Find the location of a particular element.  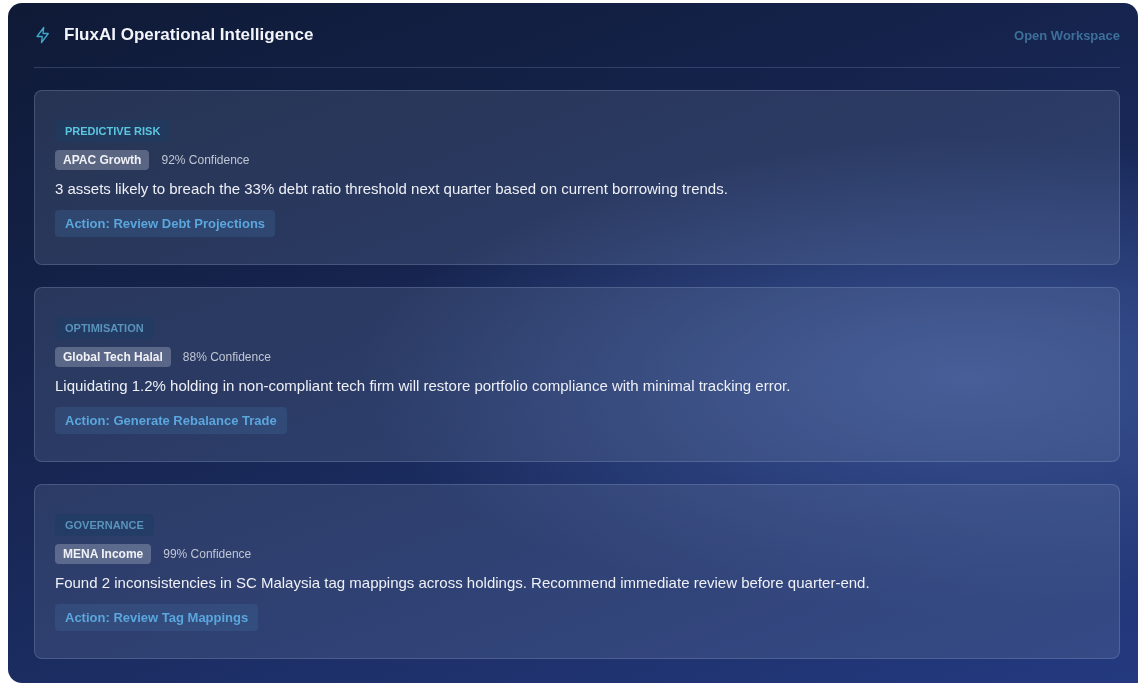

fund-tag: MENA Income is located at coordinates (103, 554).